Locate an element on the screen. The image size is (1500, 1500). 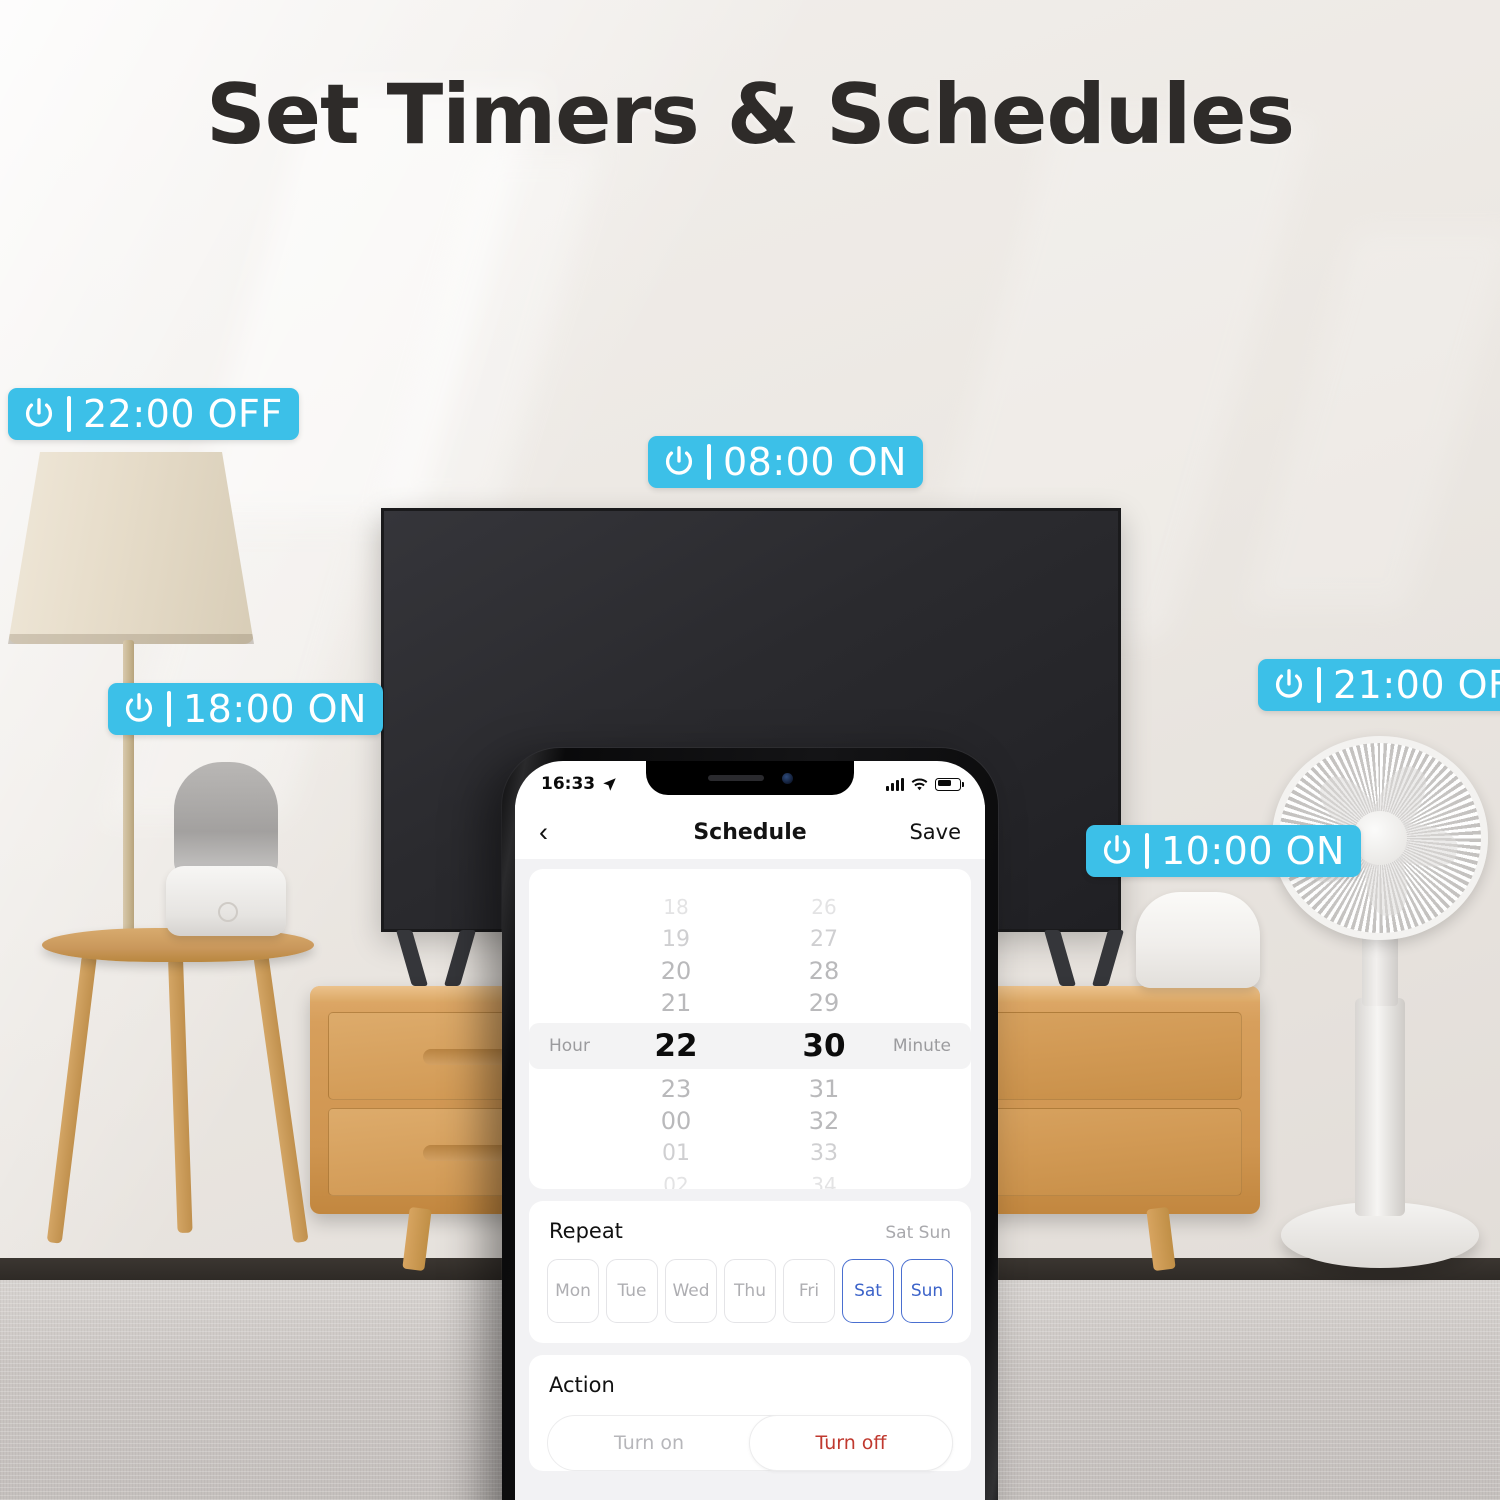
humidifier-base is located at coordinates (226, 901).